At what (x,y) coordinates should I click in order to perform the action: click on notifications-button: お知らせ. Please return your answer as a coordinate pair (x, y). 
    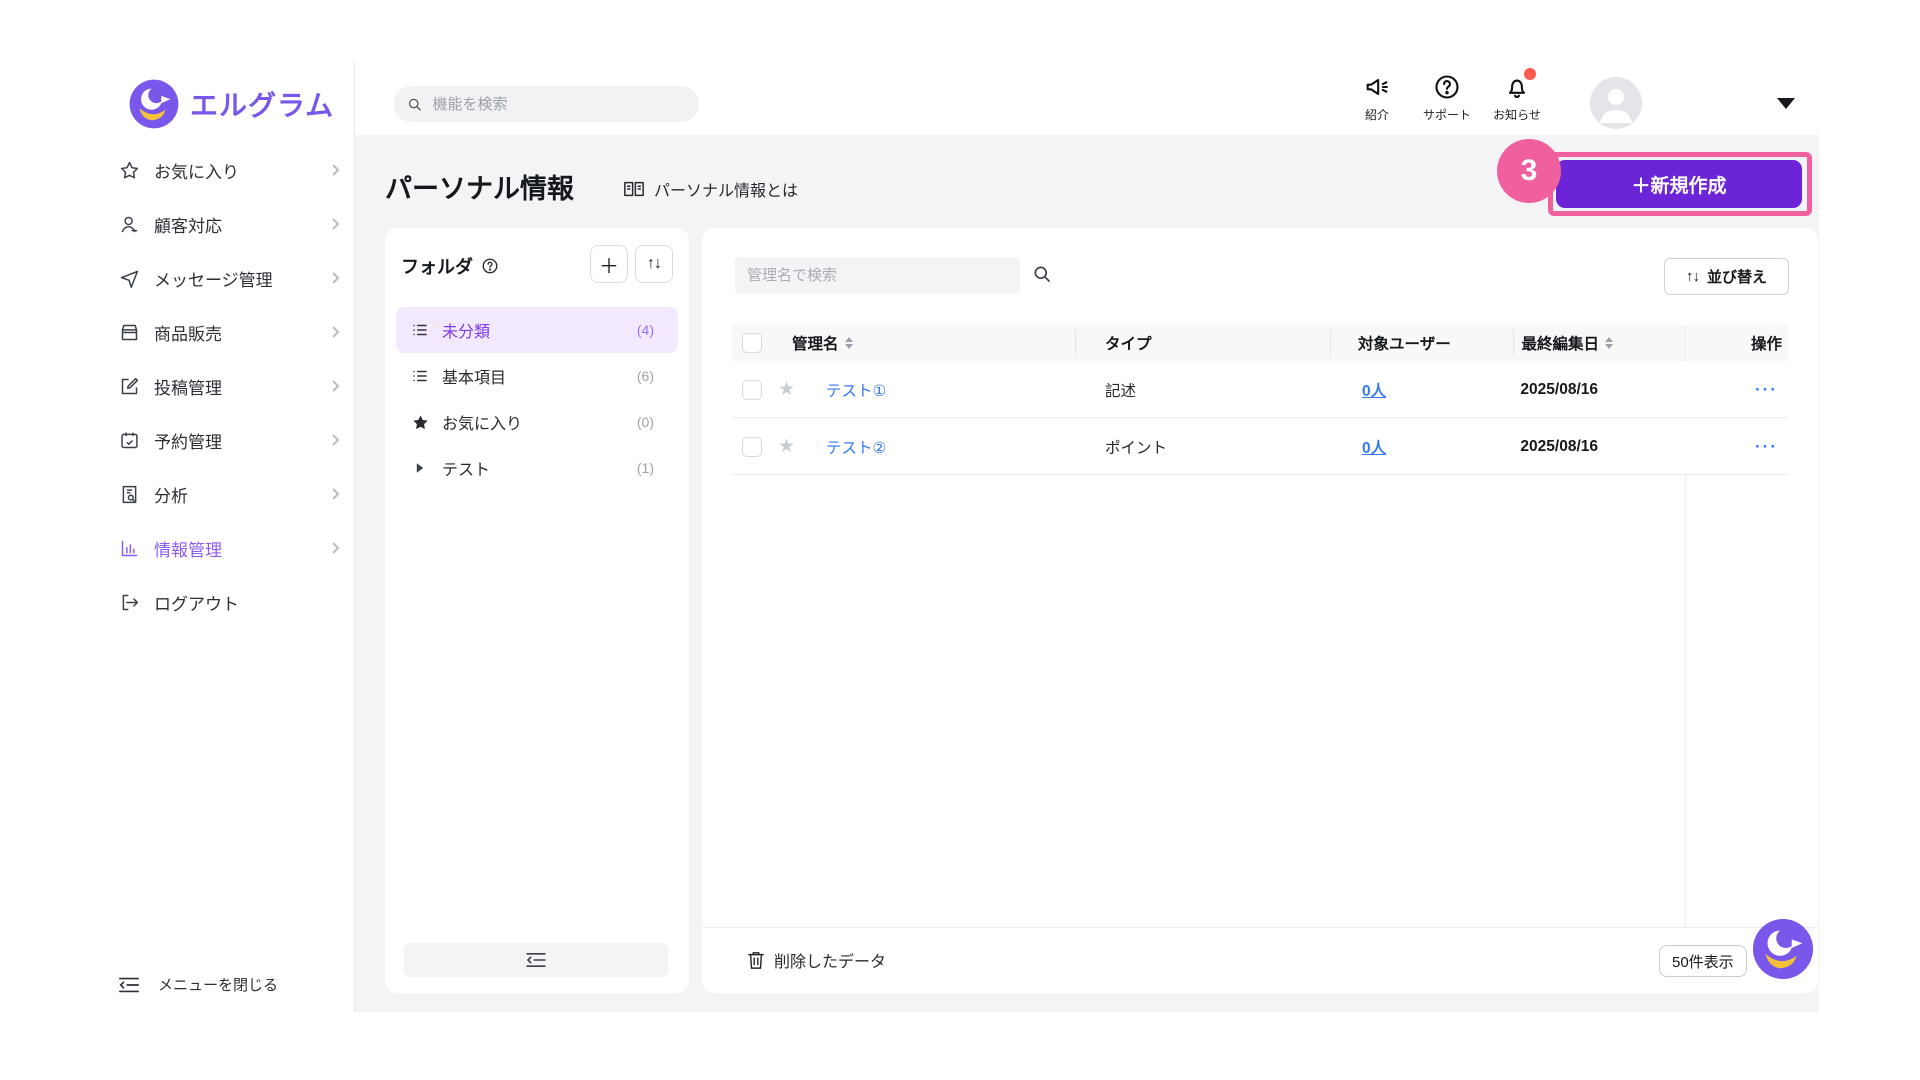
    Looking at the image, I should click on (1517, 95).